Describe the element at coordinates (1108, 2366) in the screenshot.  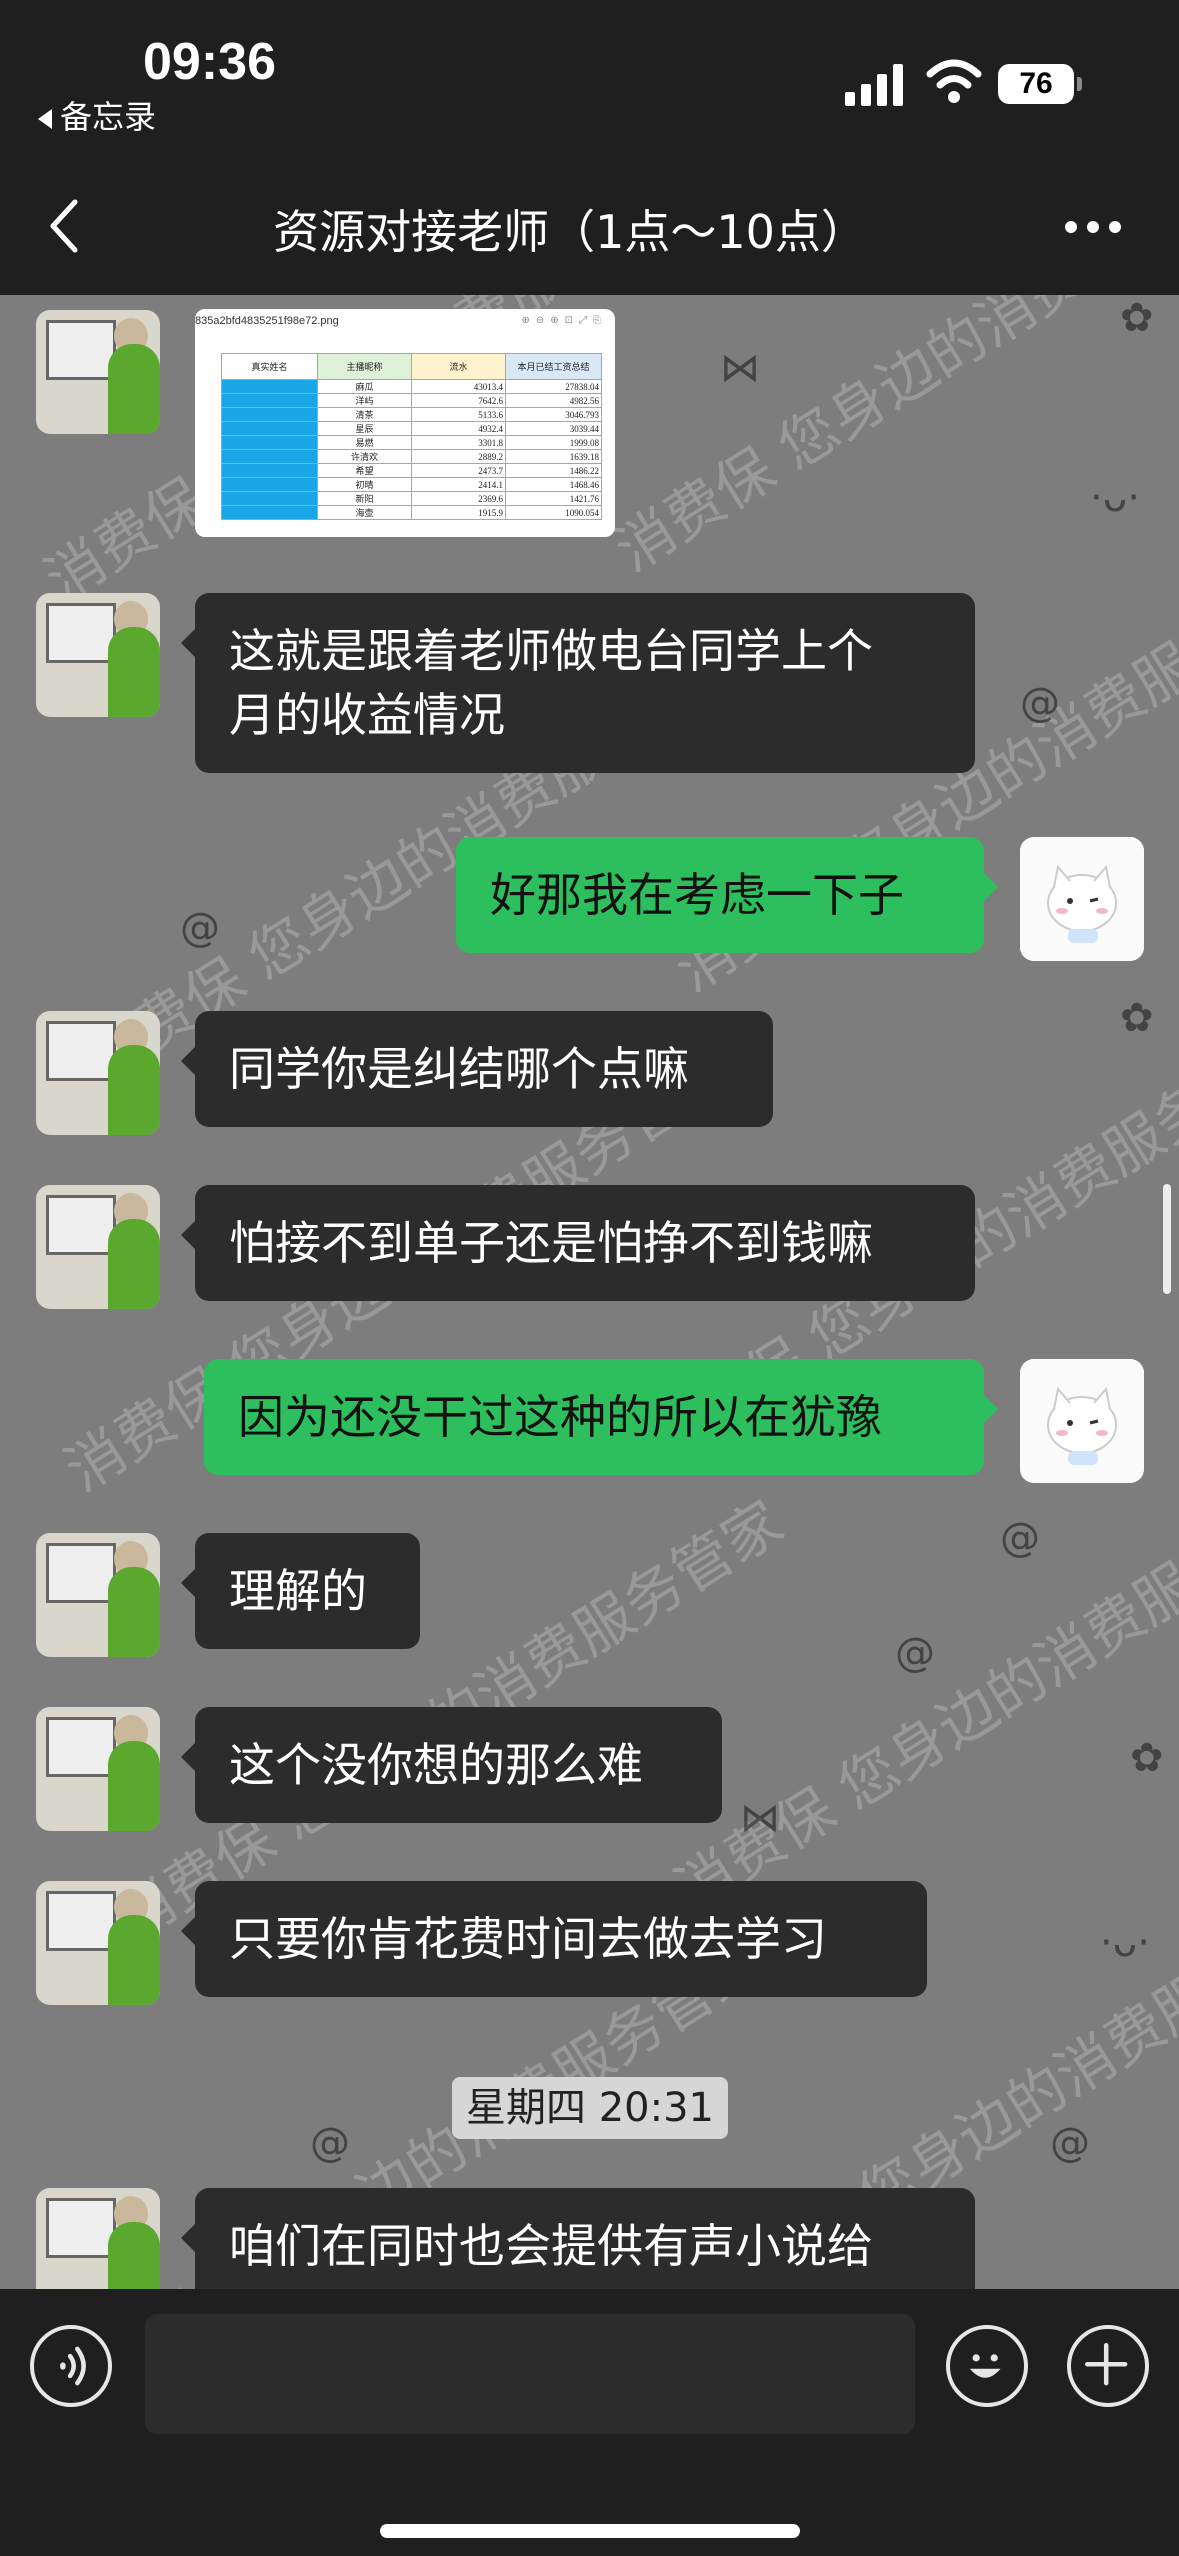
I see `plus-icon` at that location.